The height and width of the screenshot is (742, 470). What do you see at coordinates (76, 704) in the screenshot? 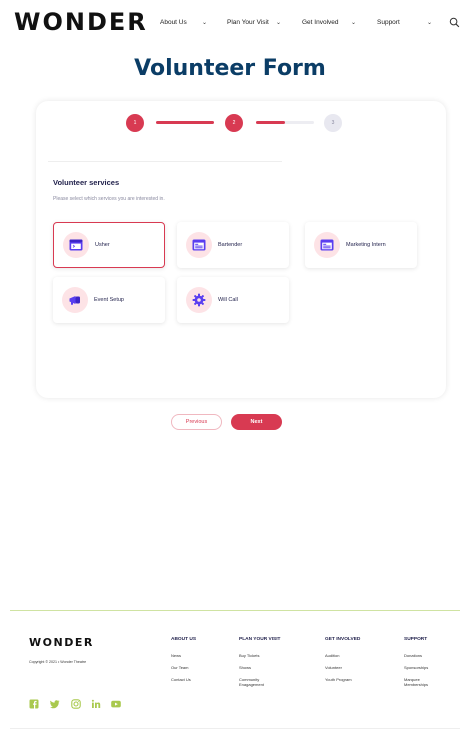
I see `instagram-icon` at bounding box center [76, 704].